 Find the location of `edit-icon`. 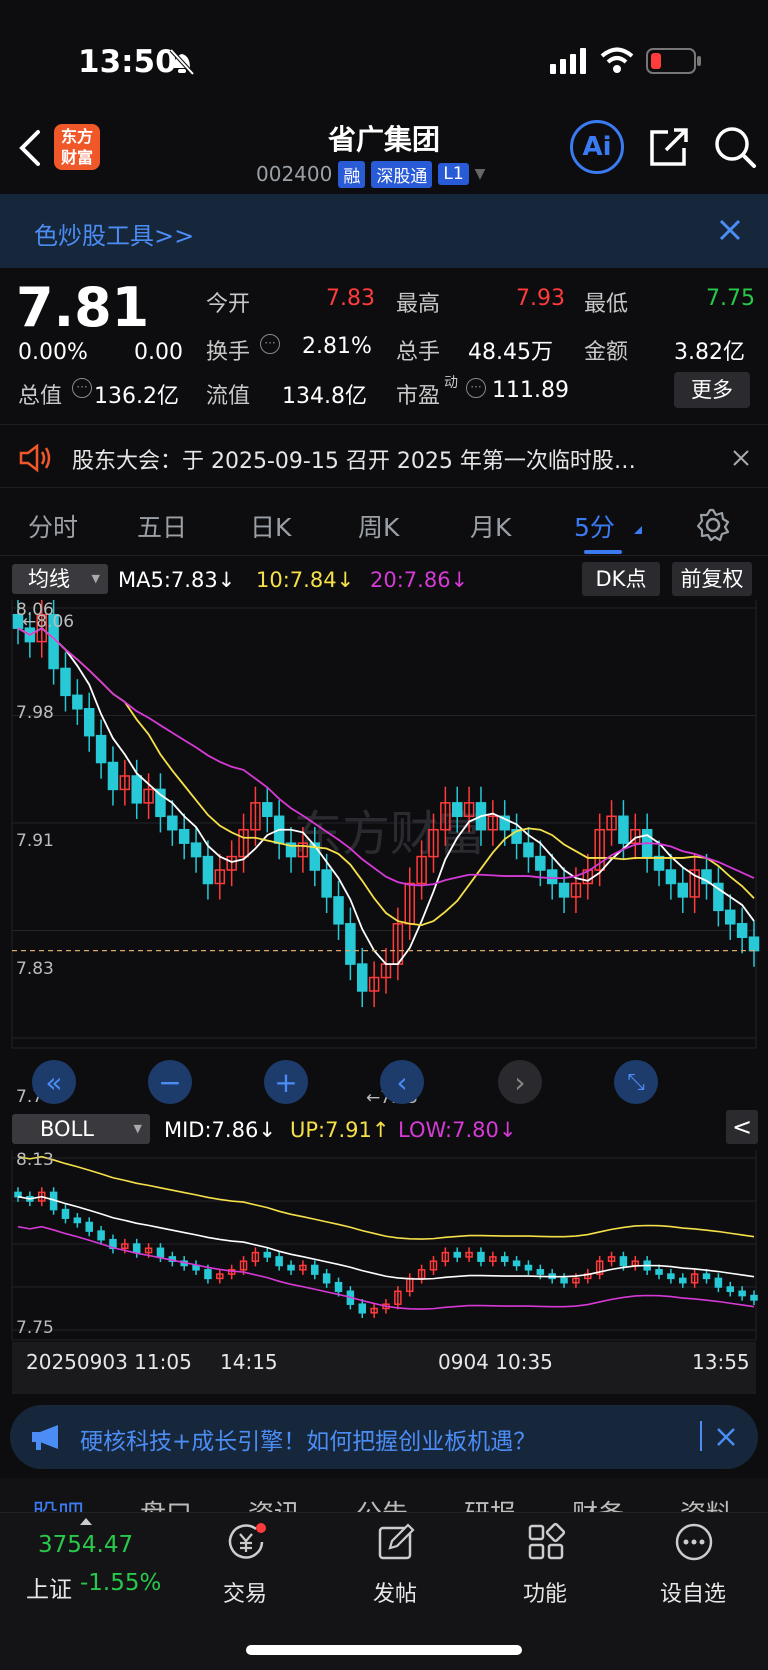

edit-icon is located at coordinates (396, 1542).